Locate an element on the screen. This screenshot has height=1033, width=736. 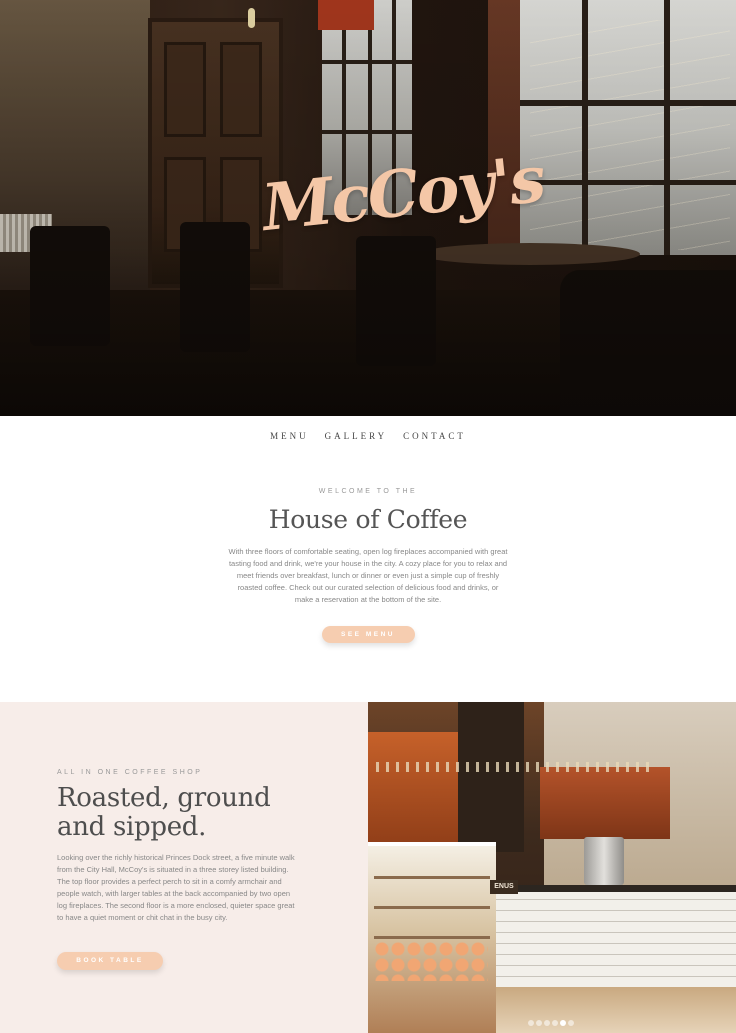
feature-title: Roasted, ground and sipped. is located at coordinates (187, 813).